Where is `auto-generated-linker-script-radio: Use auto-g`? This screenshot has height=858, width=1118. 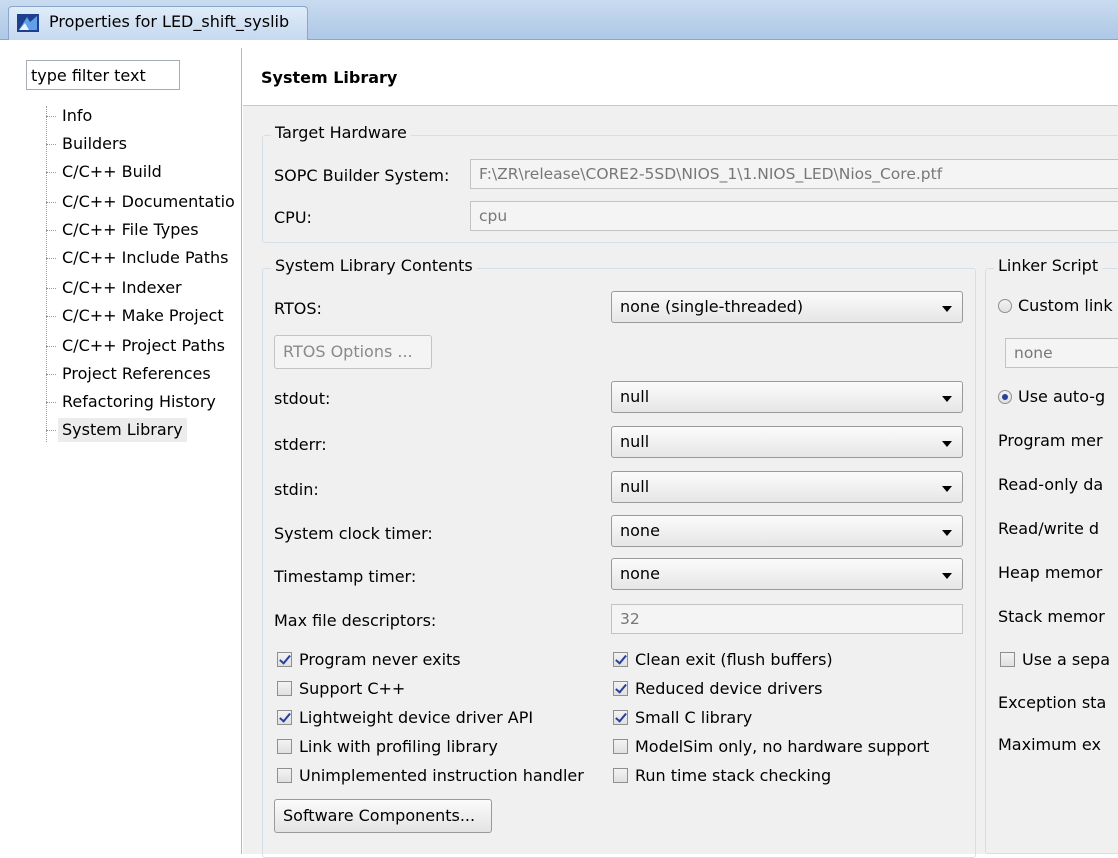 auto-generated-linker-script-radio: Use auto-g is located at coordinates (1058, 397).